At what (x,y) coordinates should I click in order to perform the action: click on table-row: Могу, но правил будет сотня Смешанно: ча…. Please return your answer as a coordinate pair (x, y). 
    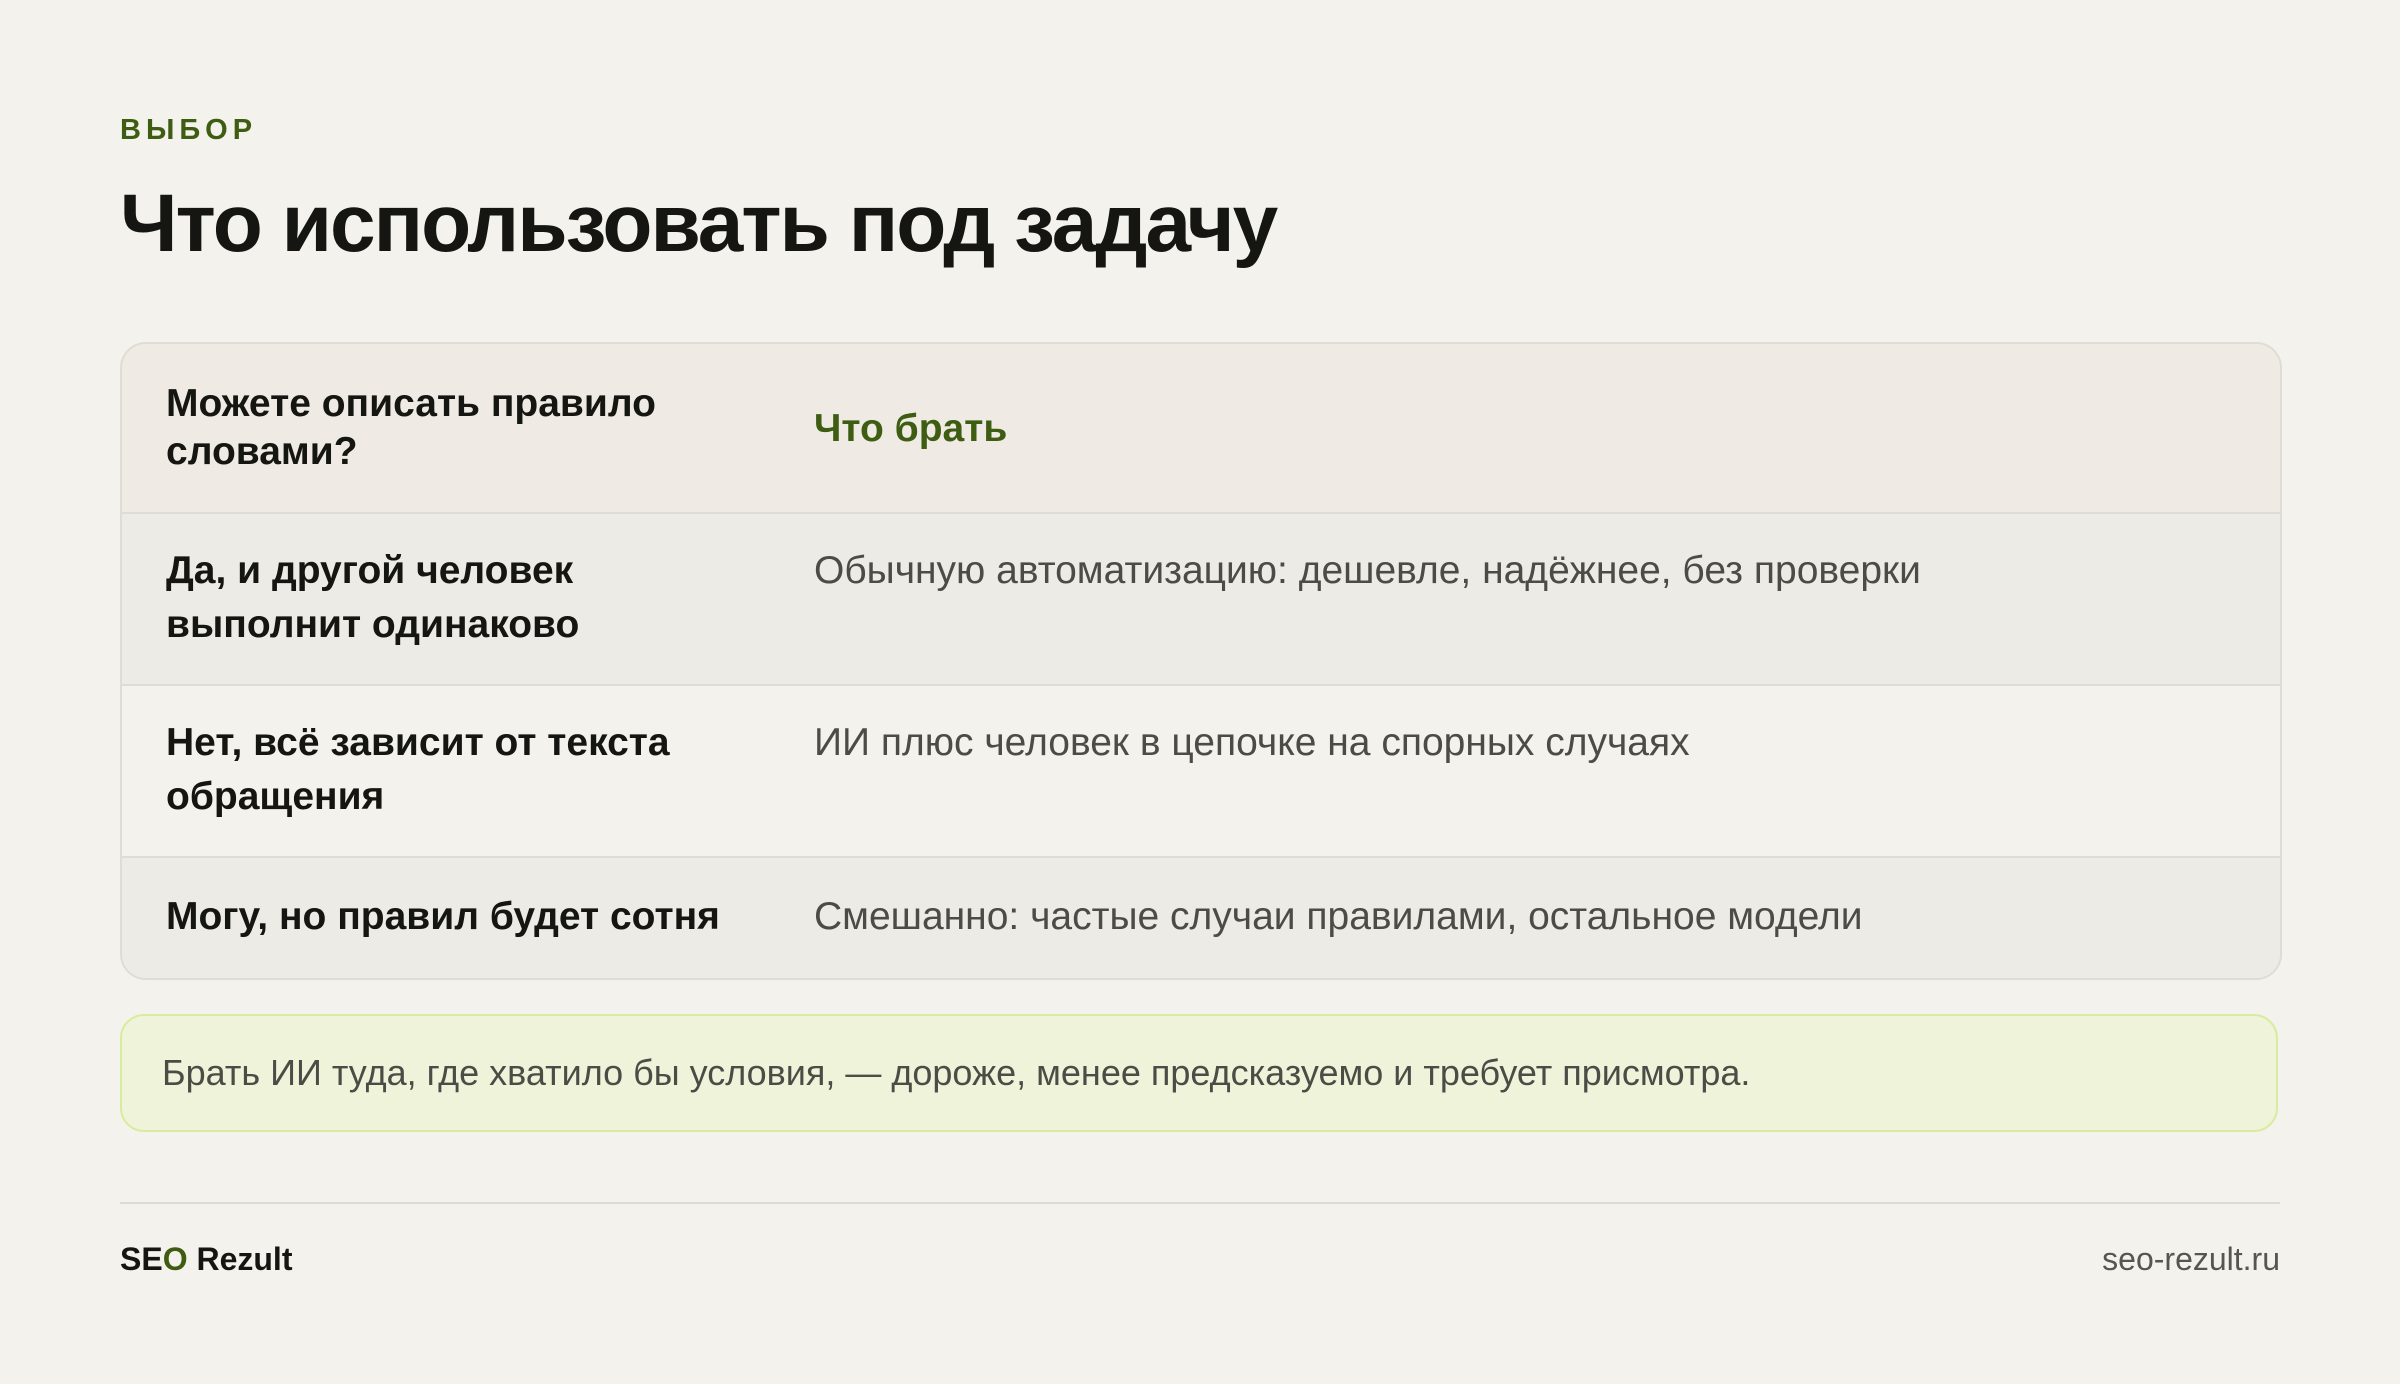
    Looking at the image, I should click on (1201, 918).